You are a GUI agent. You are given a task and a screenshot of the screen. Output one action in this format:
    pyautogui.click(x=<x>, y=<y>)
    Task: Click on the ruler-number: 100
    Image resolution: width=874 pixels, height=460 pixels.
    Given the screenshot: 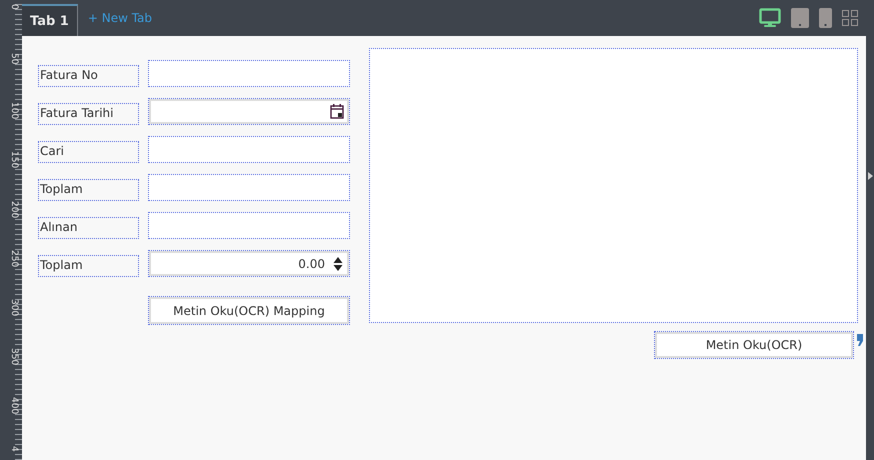 What is the action you would take?
    pyautogui.click(x=13, y=112)
    